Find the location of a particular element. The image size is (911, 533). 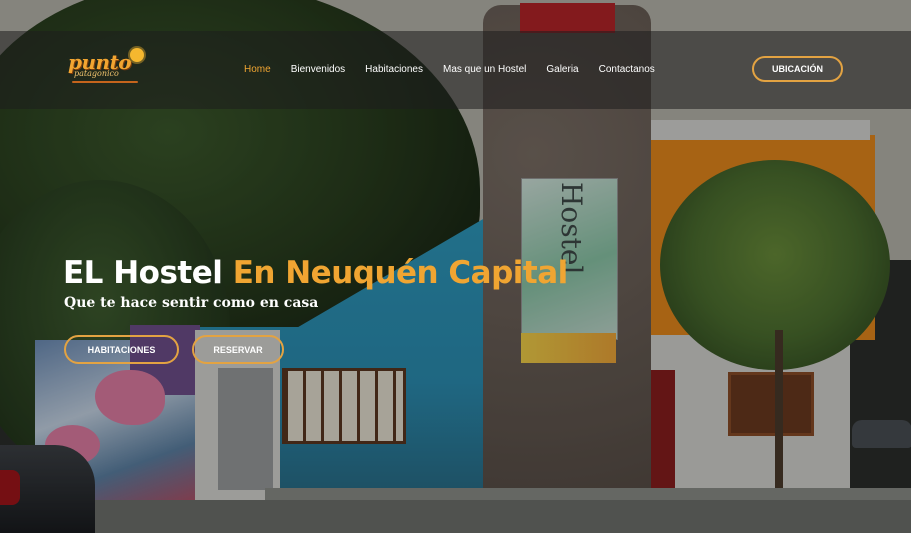

reservar-button: RESERVAR is located at coordinates (238, 349).